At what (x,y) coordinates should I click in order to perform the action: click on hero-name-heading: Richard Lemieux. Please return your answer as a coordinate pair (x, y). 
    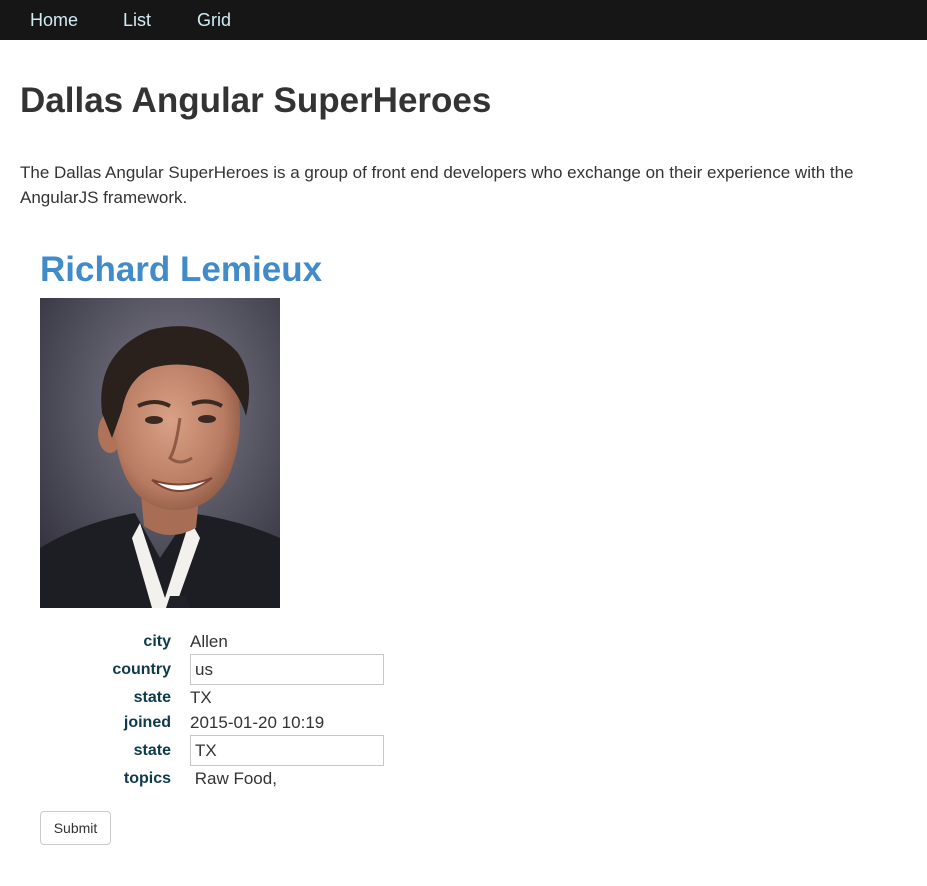
    Looking at the image, I should click on (181, 269).